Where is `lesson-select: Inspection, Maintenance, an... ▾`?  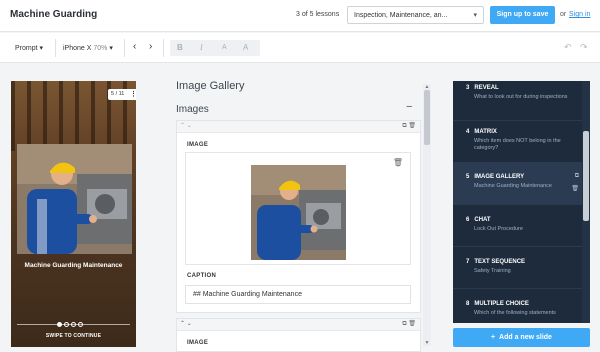 lesson-select: Inspection, Maintenance, an... ▾ is located at coordinates (415, 15).